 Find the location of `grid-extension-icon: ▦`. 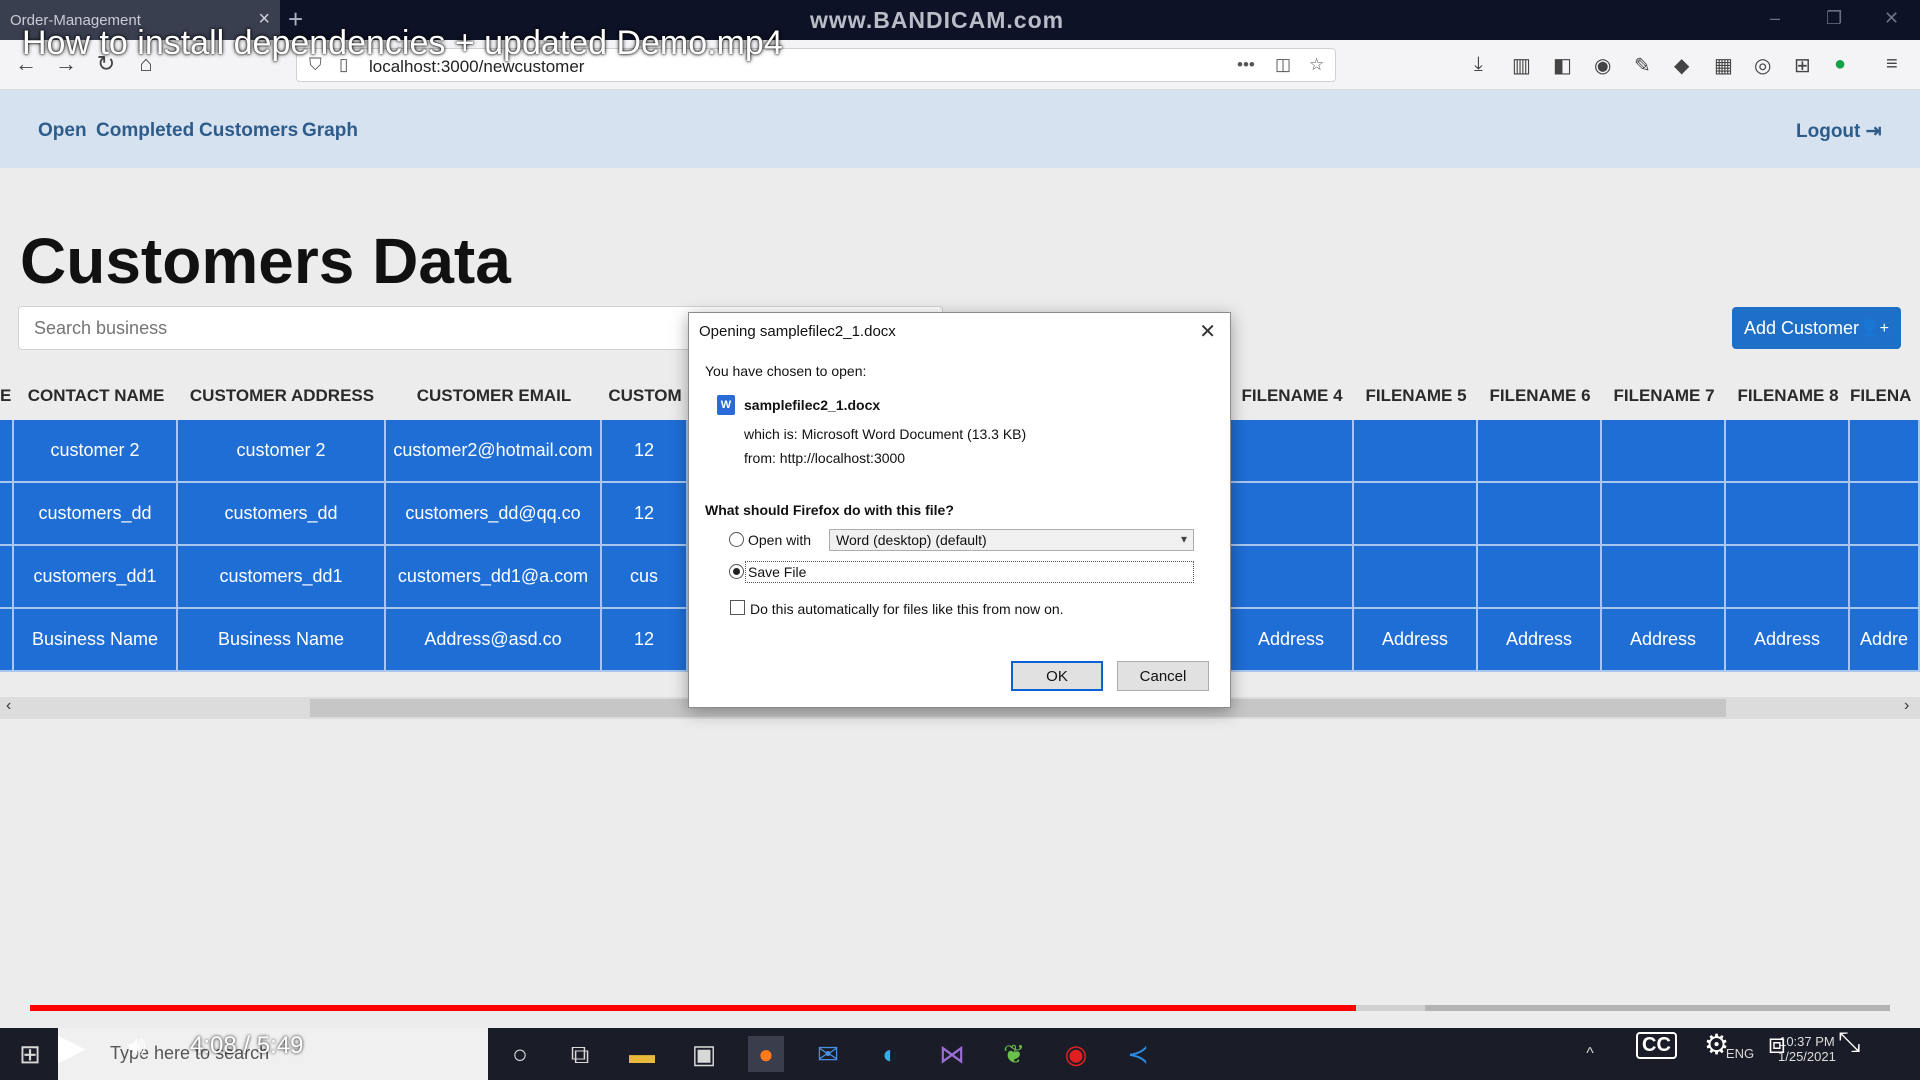

grid-extension-icon: ▦ is located at coordinates (1723, 65).